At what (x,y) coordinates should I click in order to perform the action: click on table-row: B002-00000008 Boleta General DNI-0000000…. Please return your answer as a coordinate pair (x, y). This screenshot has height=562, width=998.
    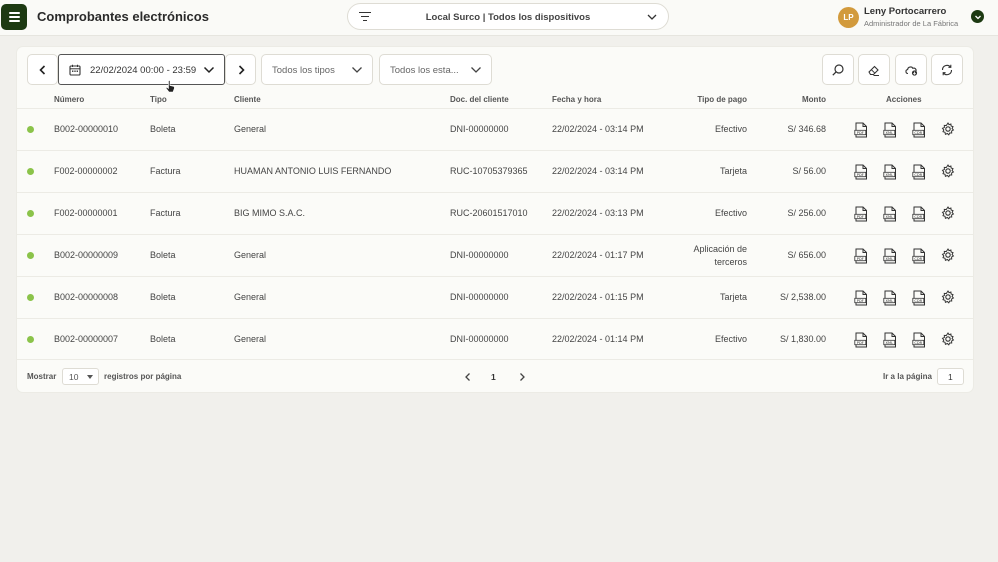
    Looking at the image, I should click on (495, 297).